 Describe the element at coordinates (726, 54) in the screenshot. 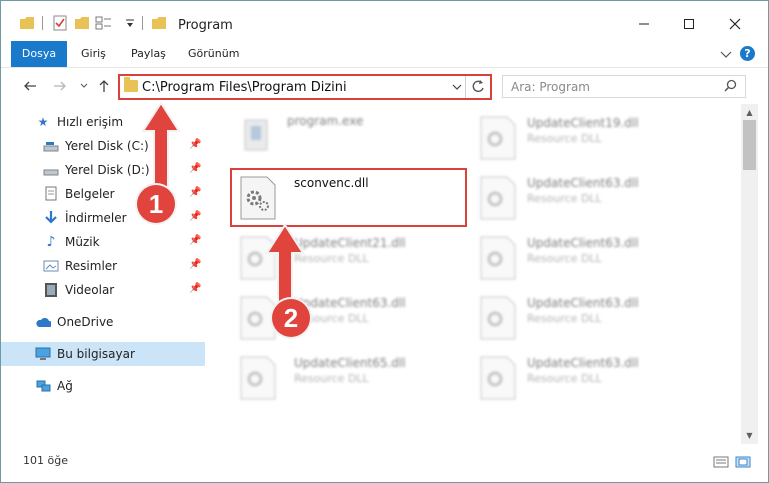

I see `ribbon-expand-icon` at that location.